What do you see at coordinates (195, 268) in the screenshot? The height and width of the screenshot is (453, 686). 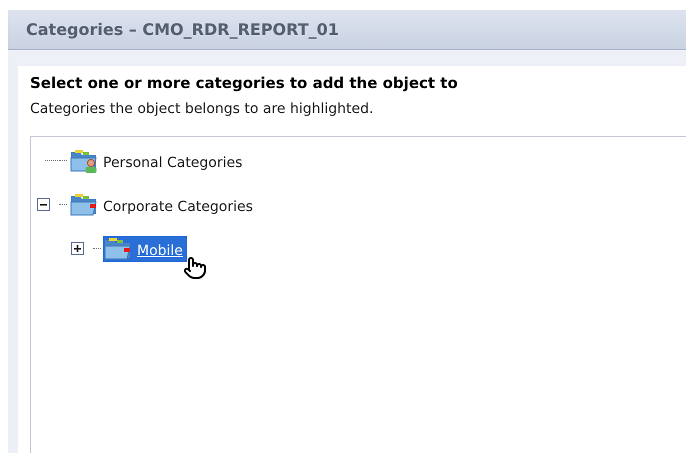 I see `hand-cursor-icon` at bounding box center [195, 268].